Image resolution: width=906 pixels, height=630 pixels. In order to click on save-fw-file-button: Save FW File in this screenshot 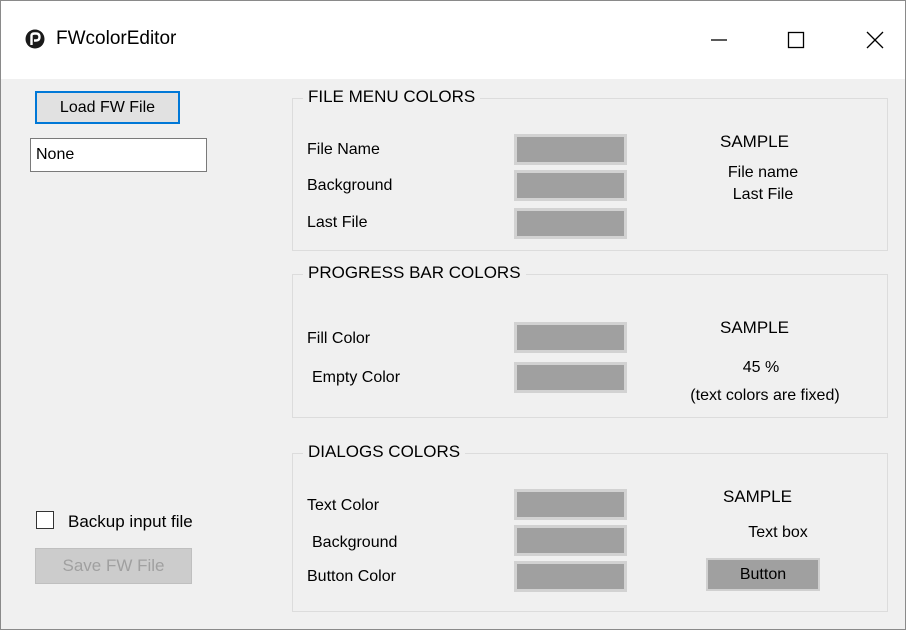, I will do `click(113, 566)`.